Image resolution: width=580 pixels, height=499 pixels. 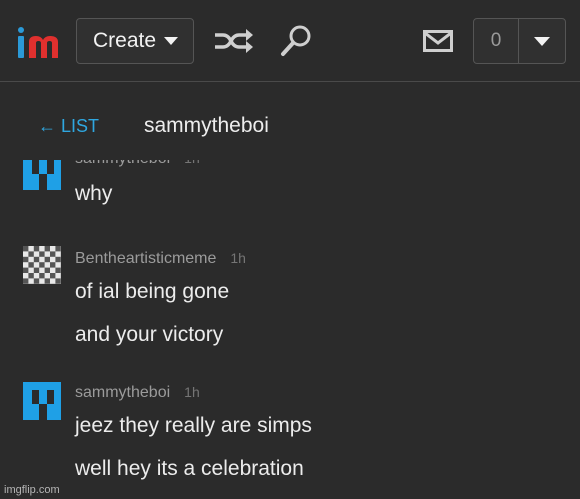 I want to click on message-text: of ial being gone, so click(x=152, y=291).